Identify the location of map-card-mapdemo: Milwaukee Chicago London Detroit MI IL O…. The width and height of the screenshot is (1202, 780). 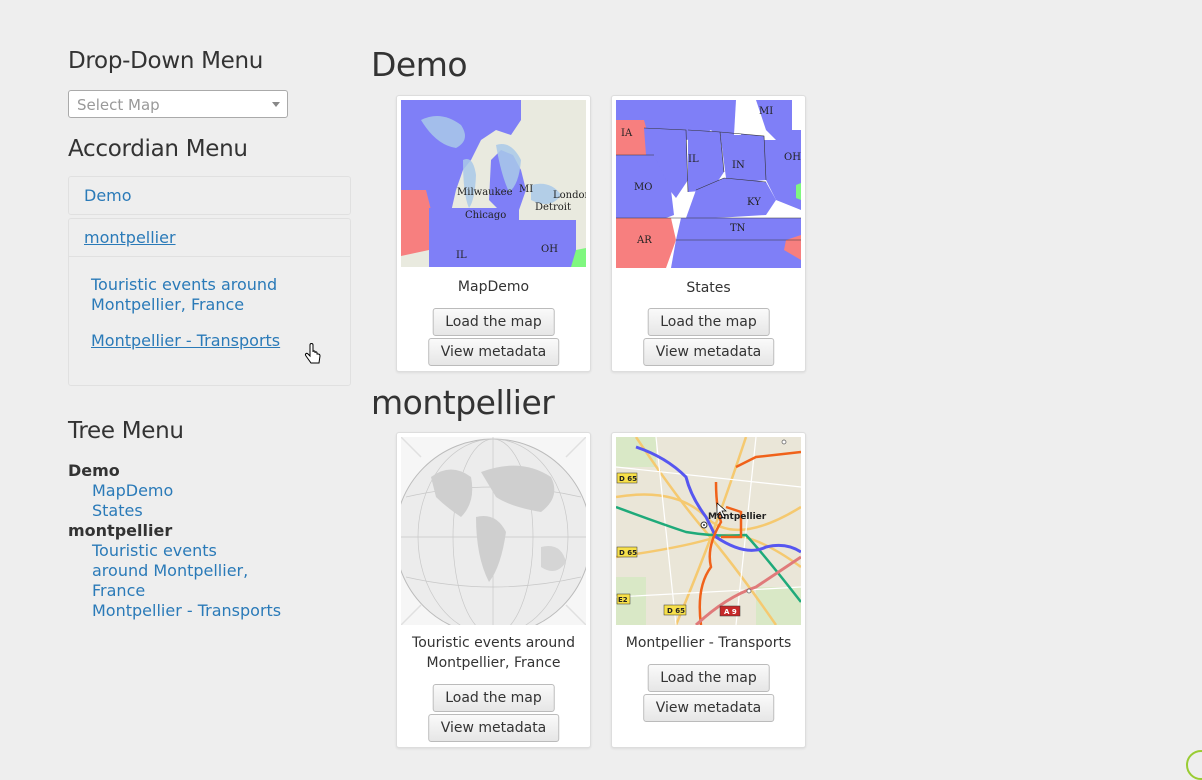
(493, 233).